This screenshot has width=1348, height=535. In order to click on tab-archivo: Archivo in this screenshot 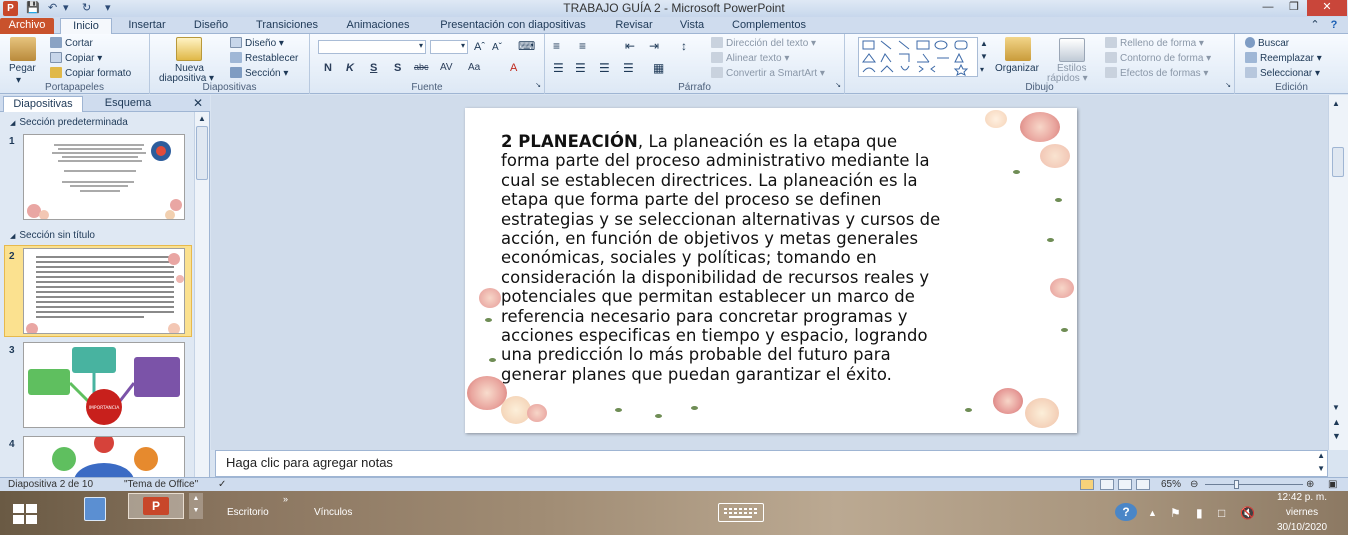, I will do `click(27, 26)`.